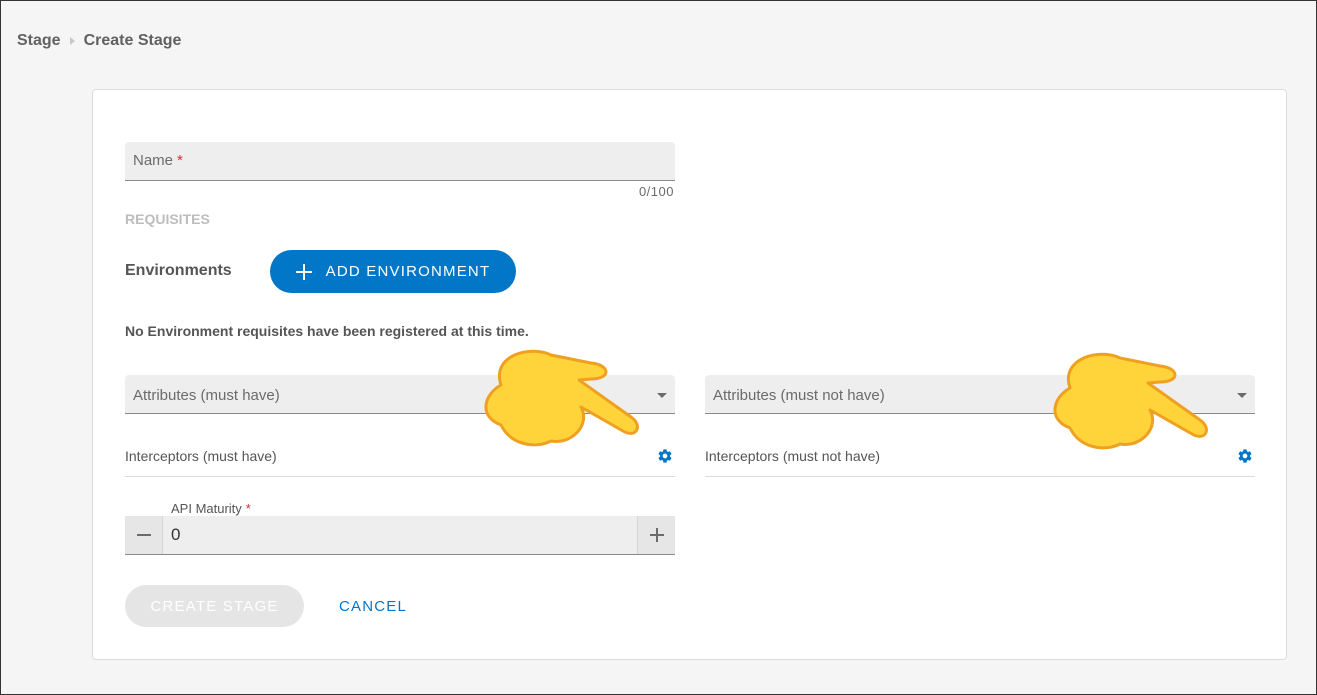 The image size is (1317, 695). I want to click on attributes-must-have-label: Attributes (must have), so click(206, 395).